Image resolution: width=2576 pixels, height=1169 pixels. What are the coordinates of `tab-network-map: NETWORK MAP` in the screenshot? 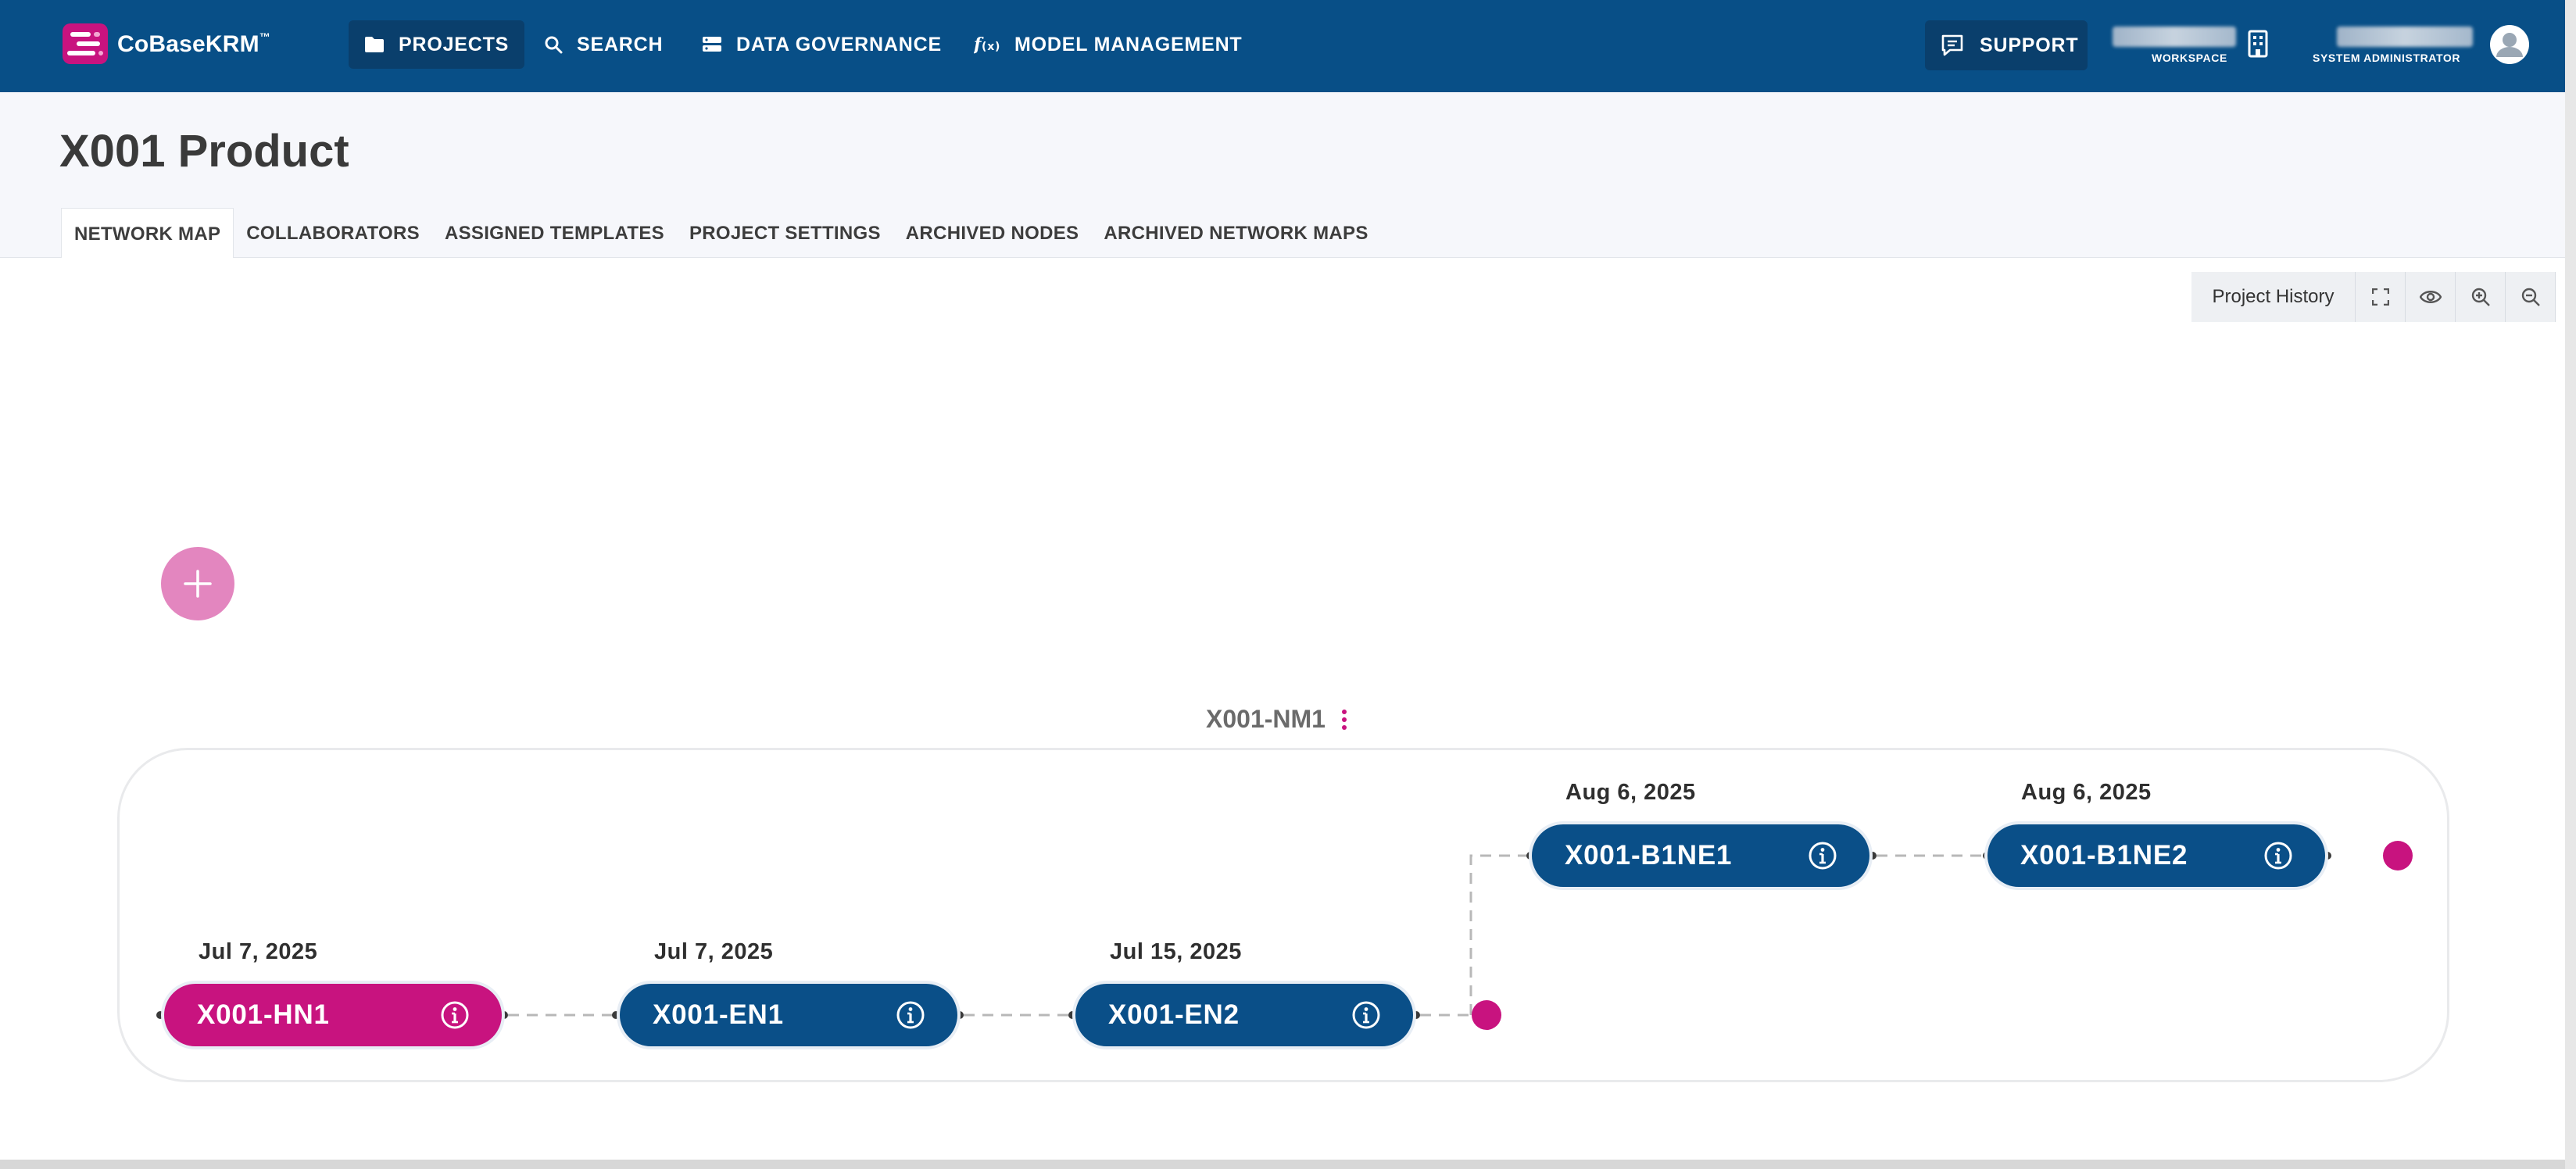 It's located at (147, 233).